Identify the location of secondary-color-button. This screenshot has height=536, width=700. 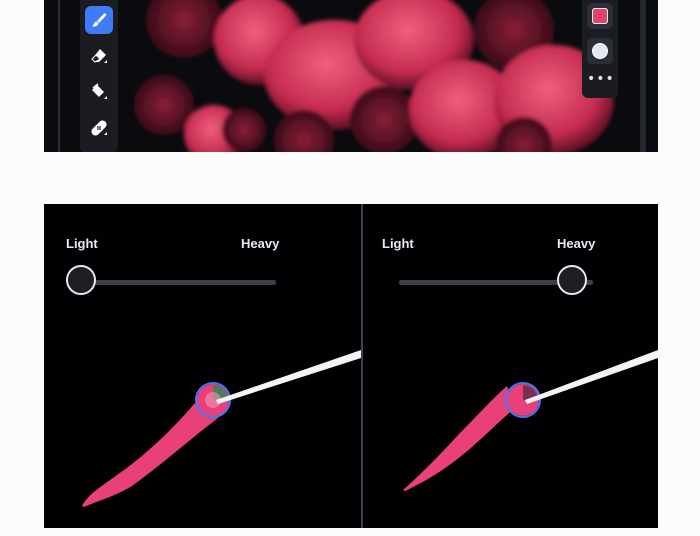
(600, 51).